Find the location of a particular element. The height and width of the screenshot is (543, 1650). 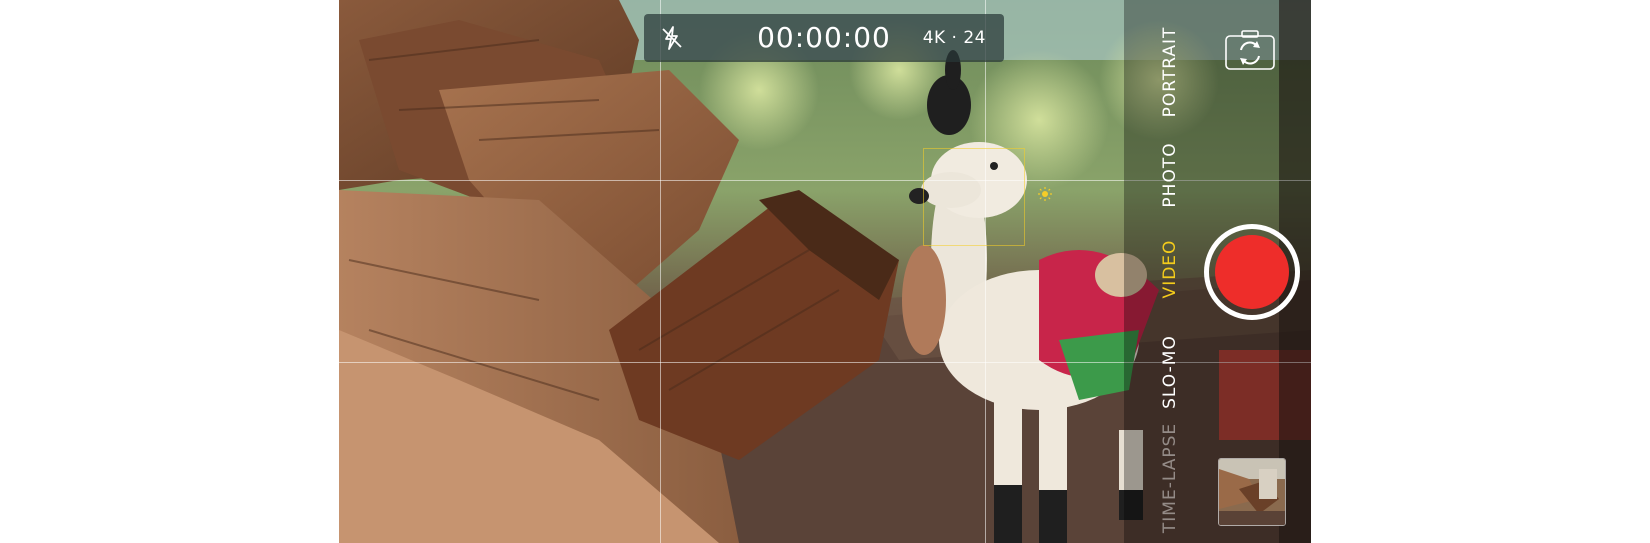

camera-controls-panel: TIME-LAPSE SLO-MO VIDEO PHOTO PORTRAIT is located at coordinates (1217, 271).